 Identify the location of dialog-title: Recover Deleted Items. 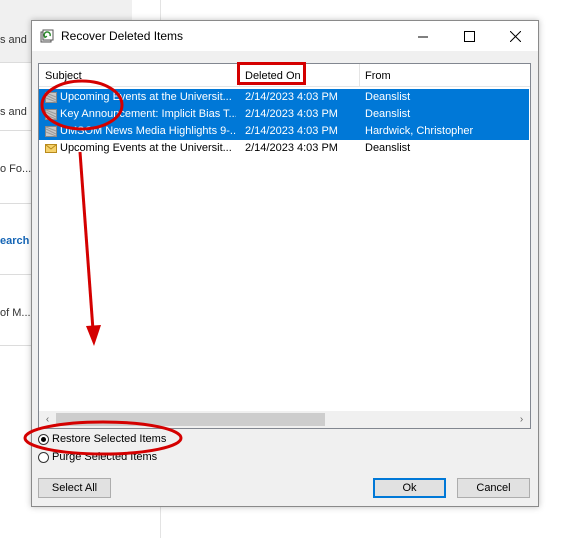
(122, 36).